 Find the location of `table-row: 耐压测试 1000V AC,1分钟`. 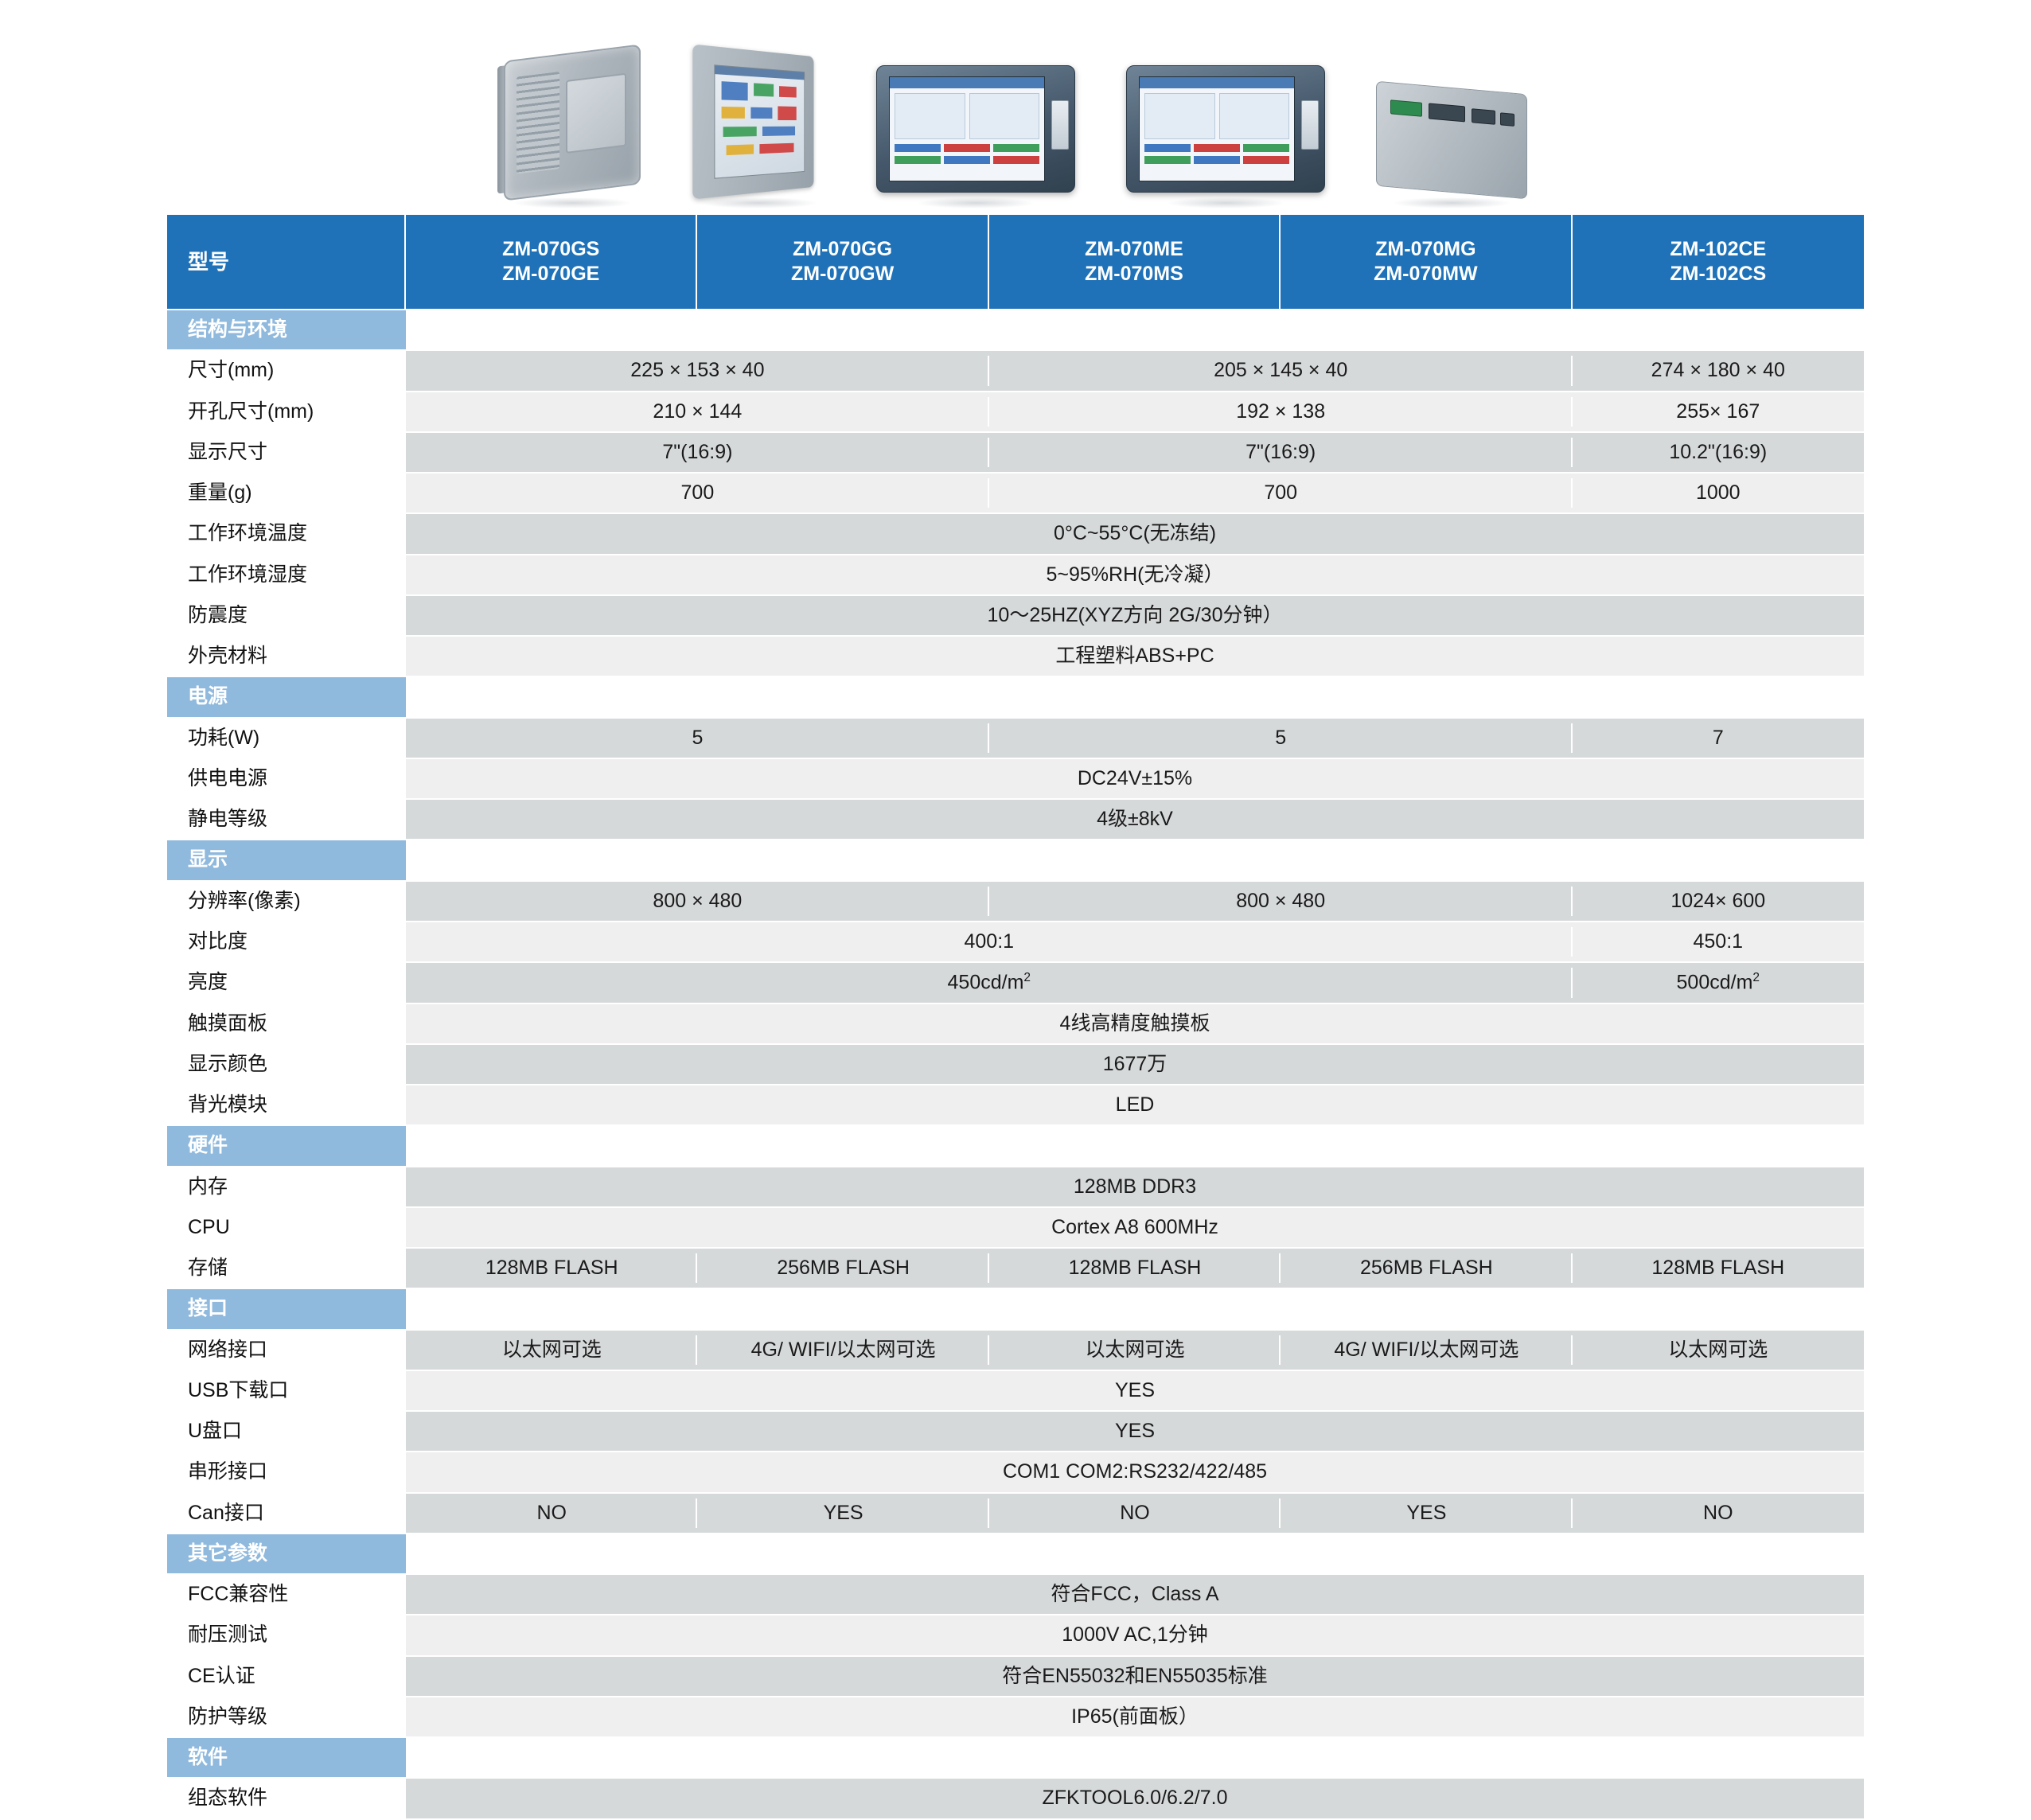

table-row: 耐压测试 1000V AC,1分钟 is located at coordinates (1015, 1635).